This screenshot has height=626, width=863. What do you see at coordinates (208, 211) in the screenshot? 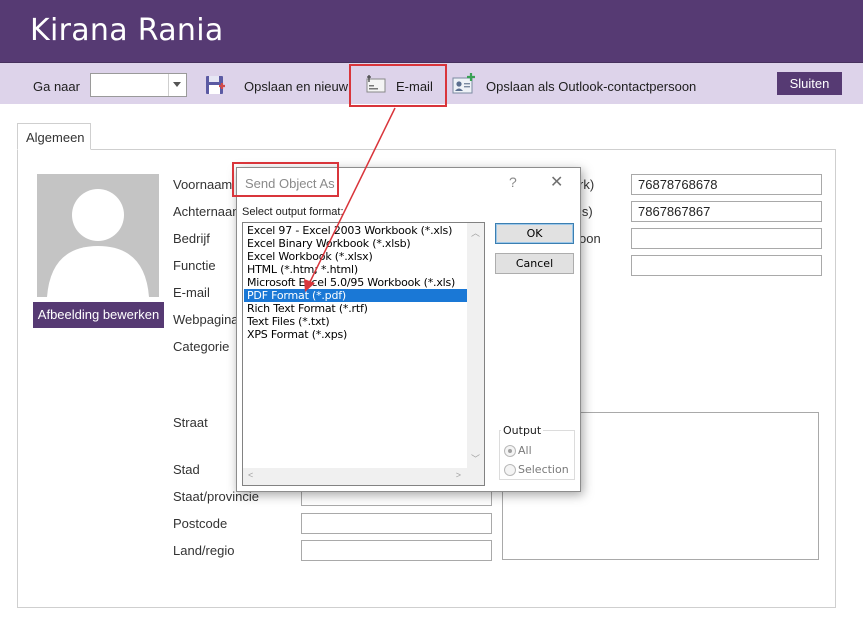
I see `last-name-label: Achternaam` at bounding box center [208, 211].